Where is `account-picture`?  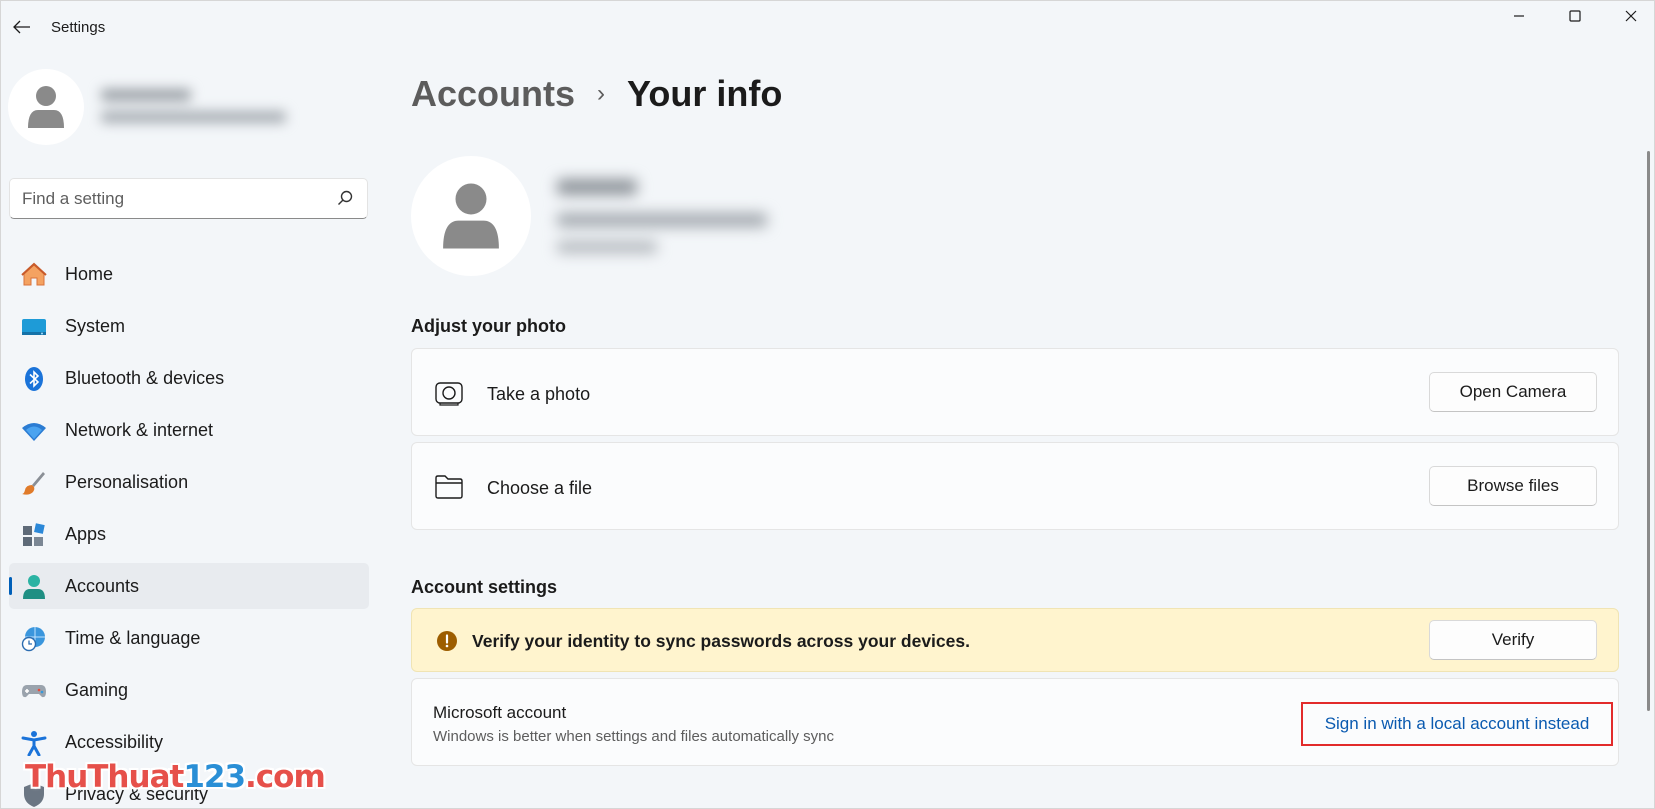
account-picture is located at coordinates (471, 216).